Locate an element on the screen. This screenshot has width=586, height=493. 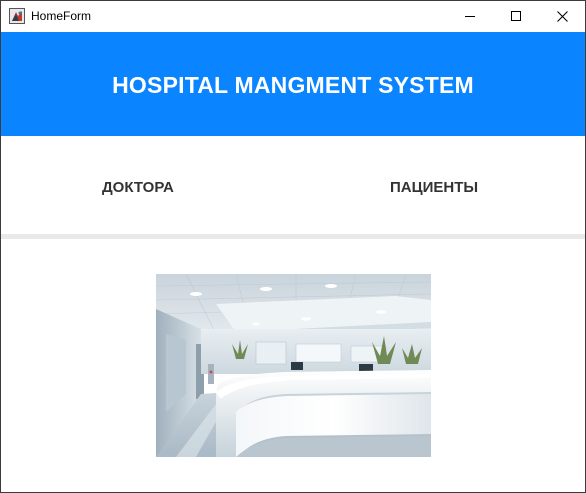
maximize-icon is located at coordinates (516, 16).